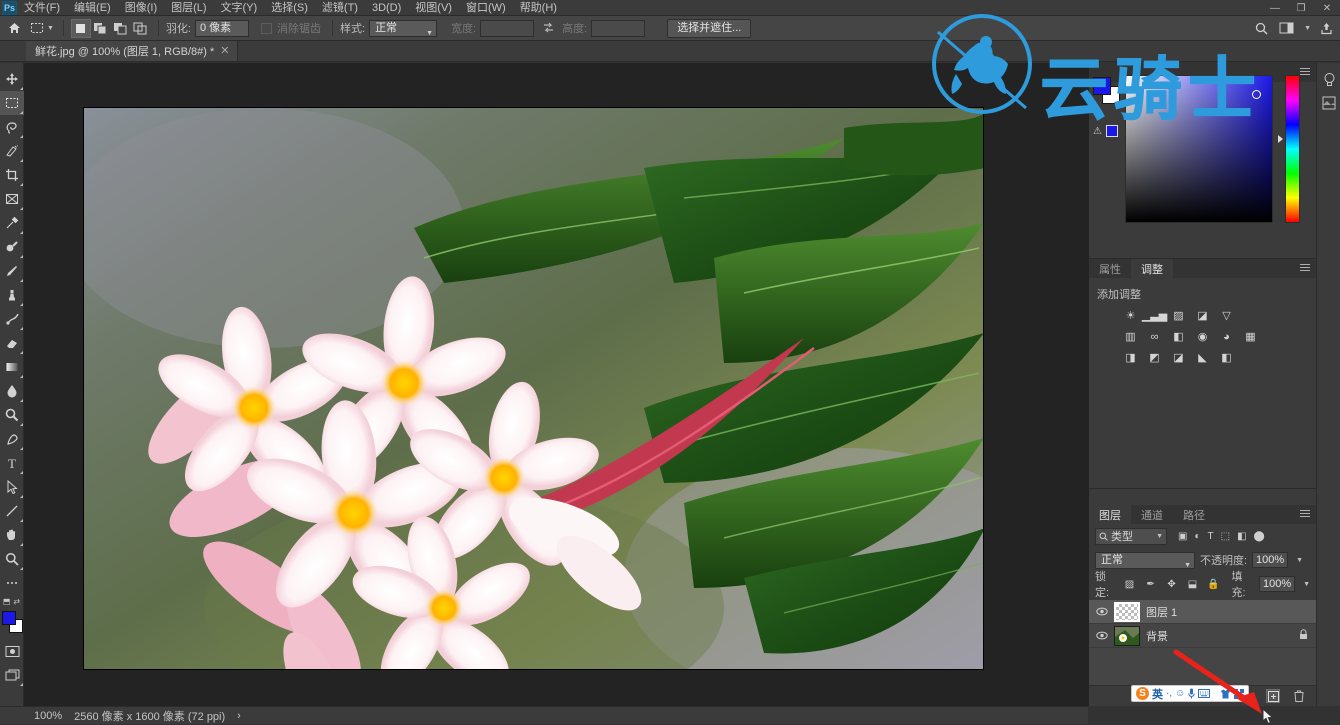  Describe the element at coordinates (403, 28) in the screenshot. I see `style-select: 正常 ▼` at that location.